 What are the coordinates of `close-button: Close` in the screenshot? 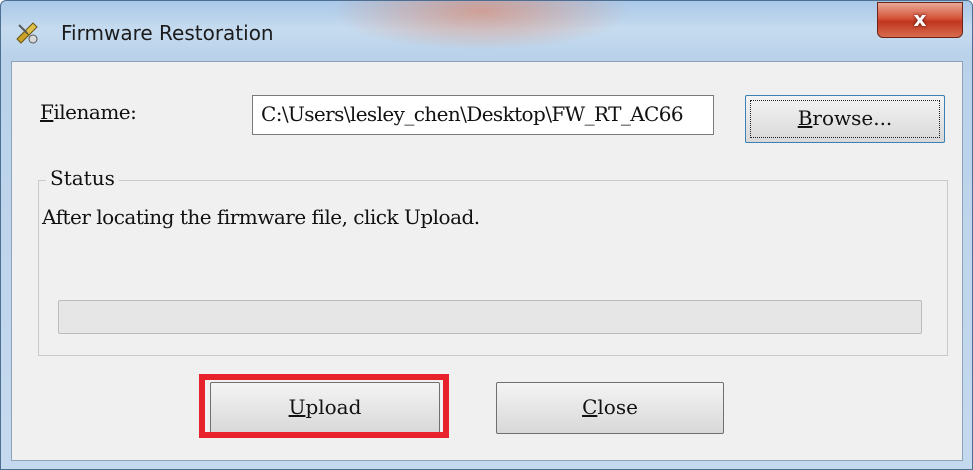 It's located at (610, 408).